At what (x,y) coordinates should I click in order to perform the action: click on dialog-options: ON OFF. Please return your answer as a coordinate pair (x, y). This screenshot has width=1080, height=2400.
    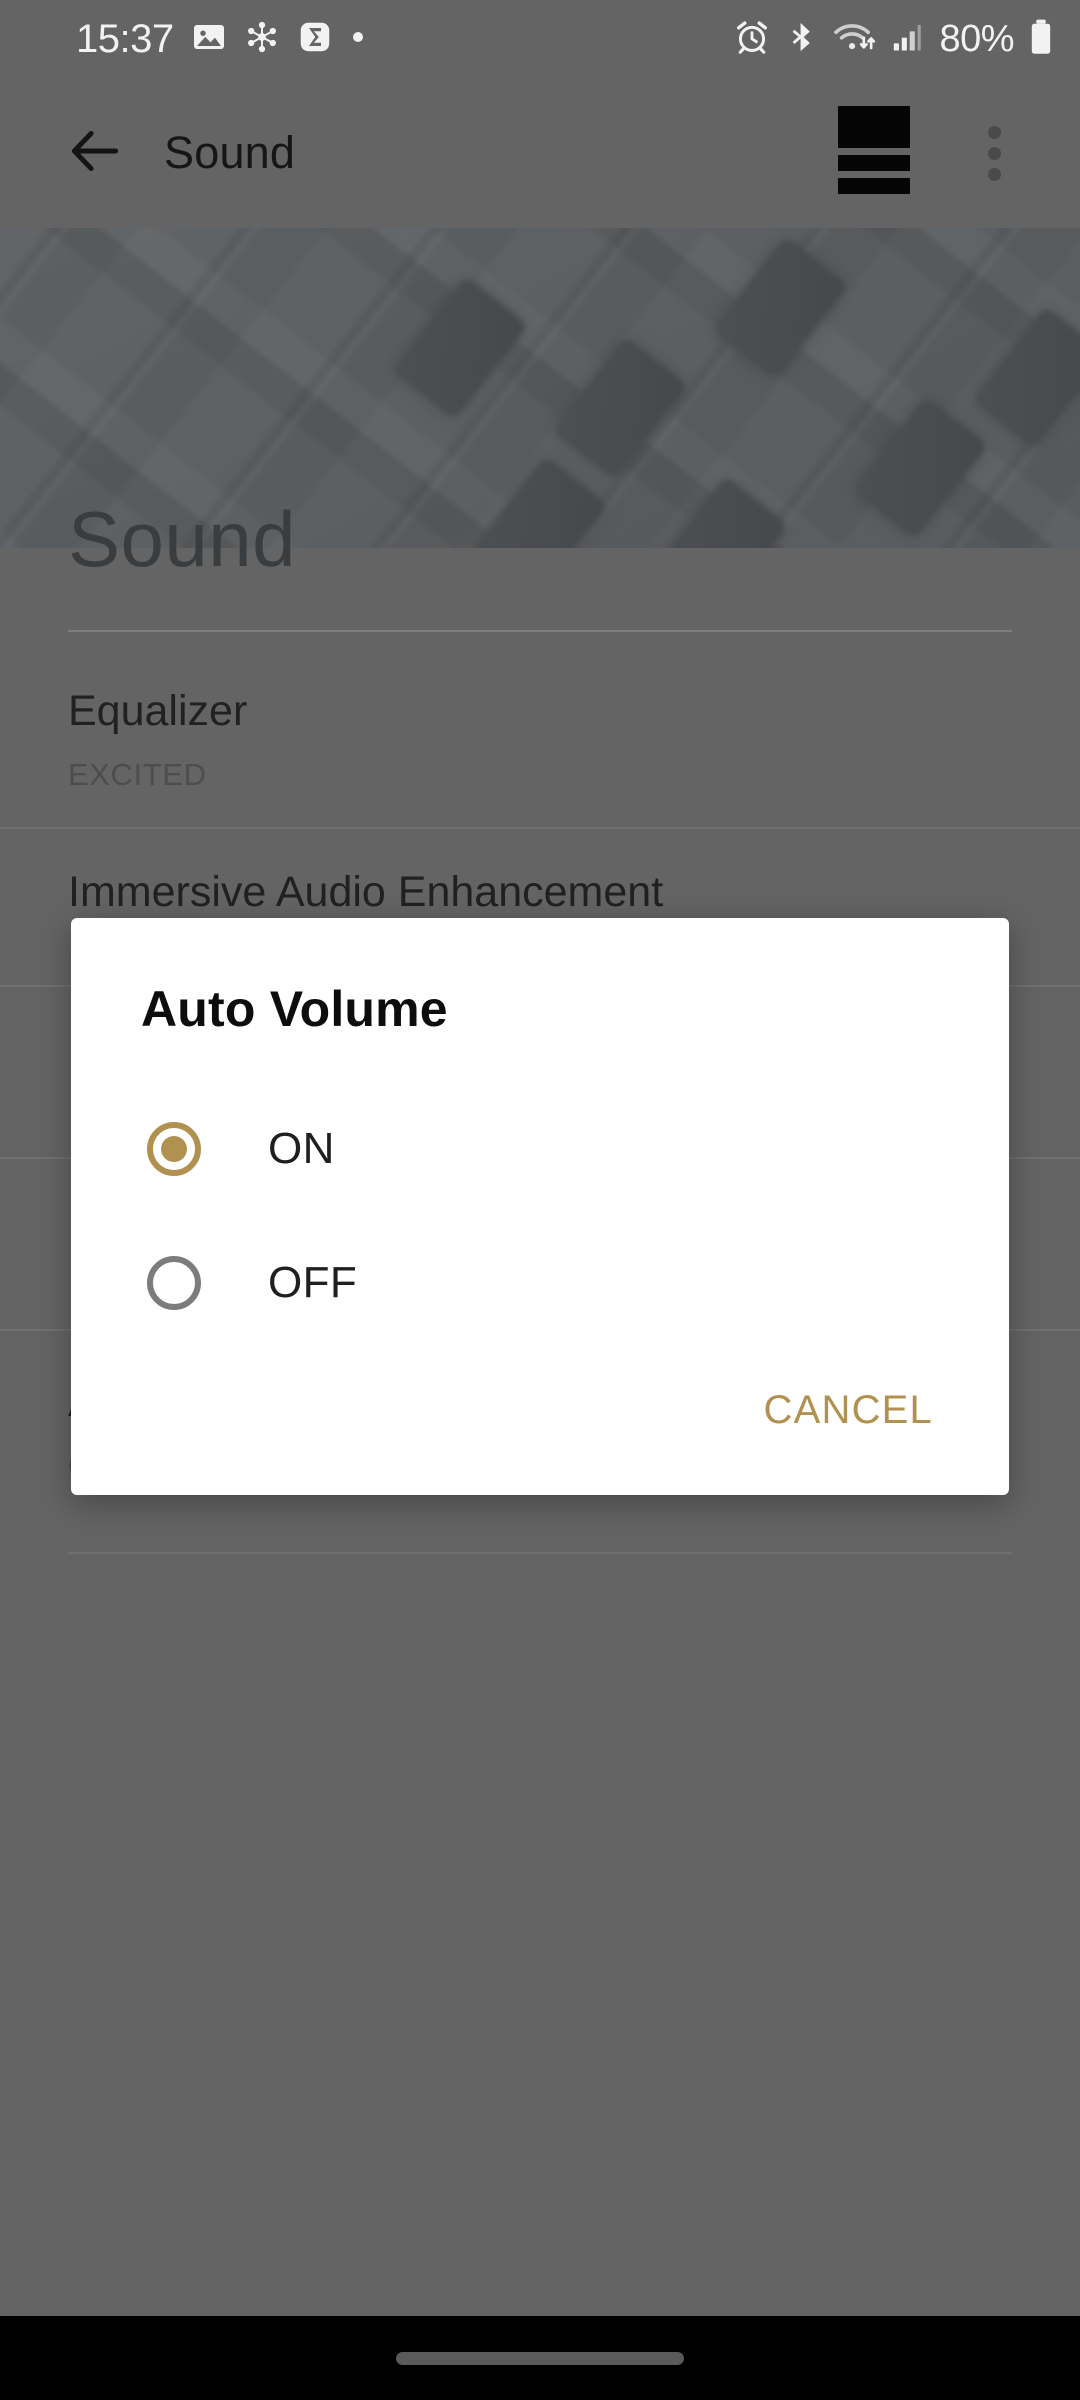
    Looking at the image, I should click on (540, 1197).